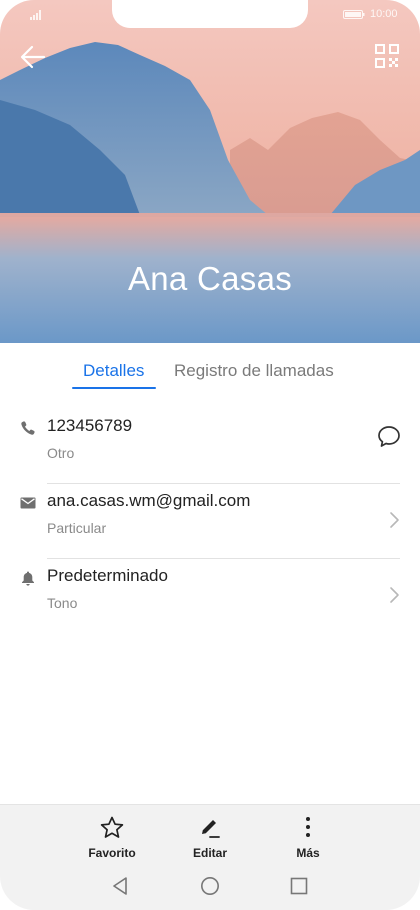 The width and height of the screenshot is (420, 910). Describe the element at coordinates (389, 437) in the screenshot. I see `message-icon` at that location.